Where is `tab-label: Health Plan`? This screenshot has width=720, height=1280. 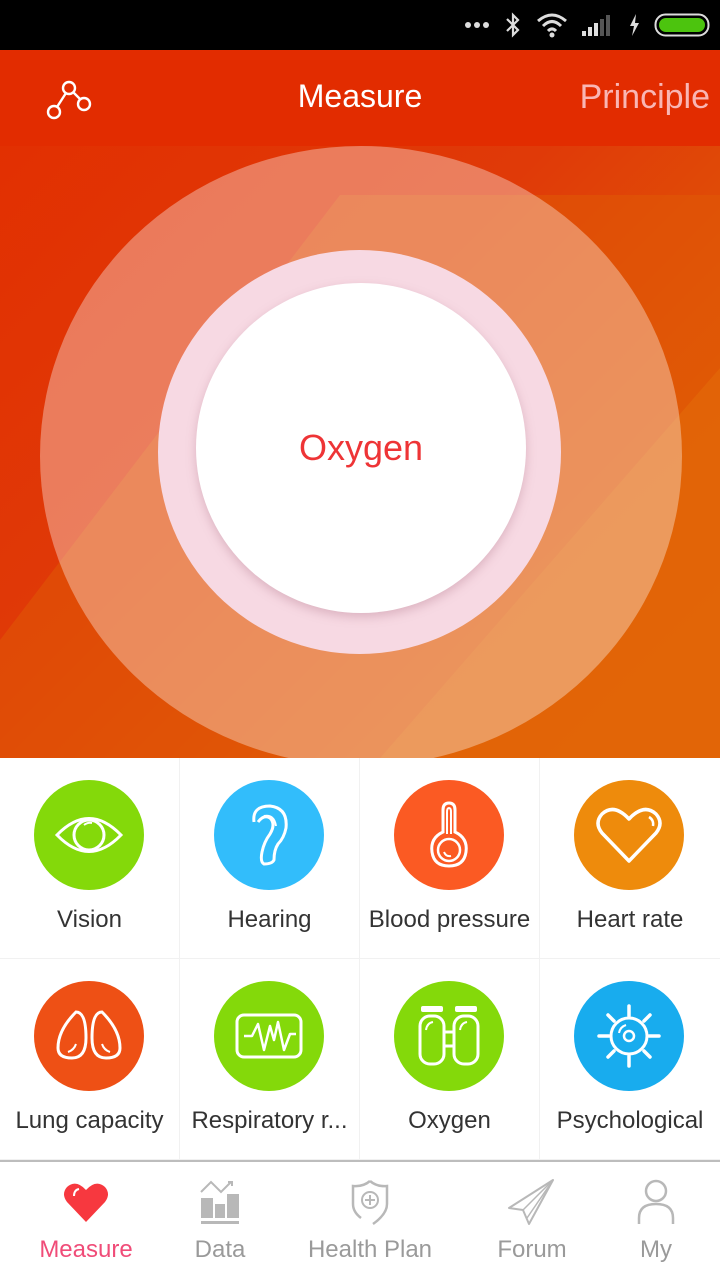 tab-label: Health Plan is located at coordinates (370, 1249).